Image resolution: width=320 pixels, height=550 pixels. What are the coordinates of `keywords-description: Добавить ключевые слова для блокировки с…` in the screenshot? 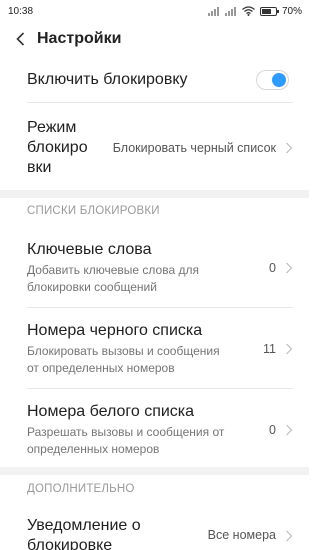 It's located at (113, 278).